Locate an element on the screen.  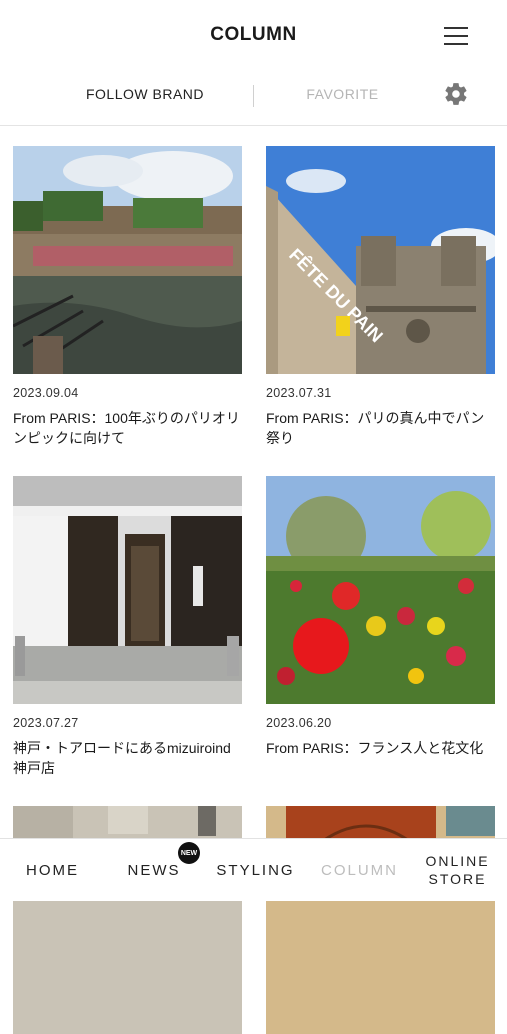
article-title: From PARIS：100年ぶりのパリオリンピックに向けて is located at coordinates (129, 428).